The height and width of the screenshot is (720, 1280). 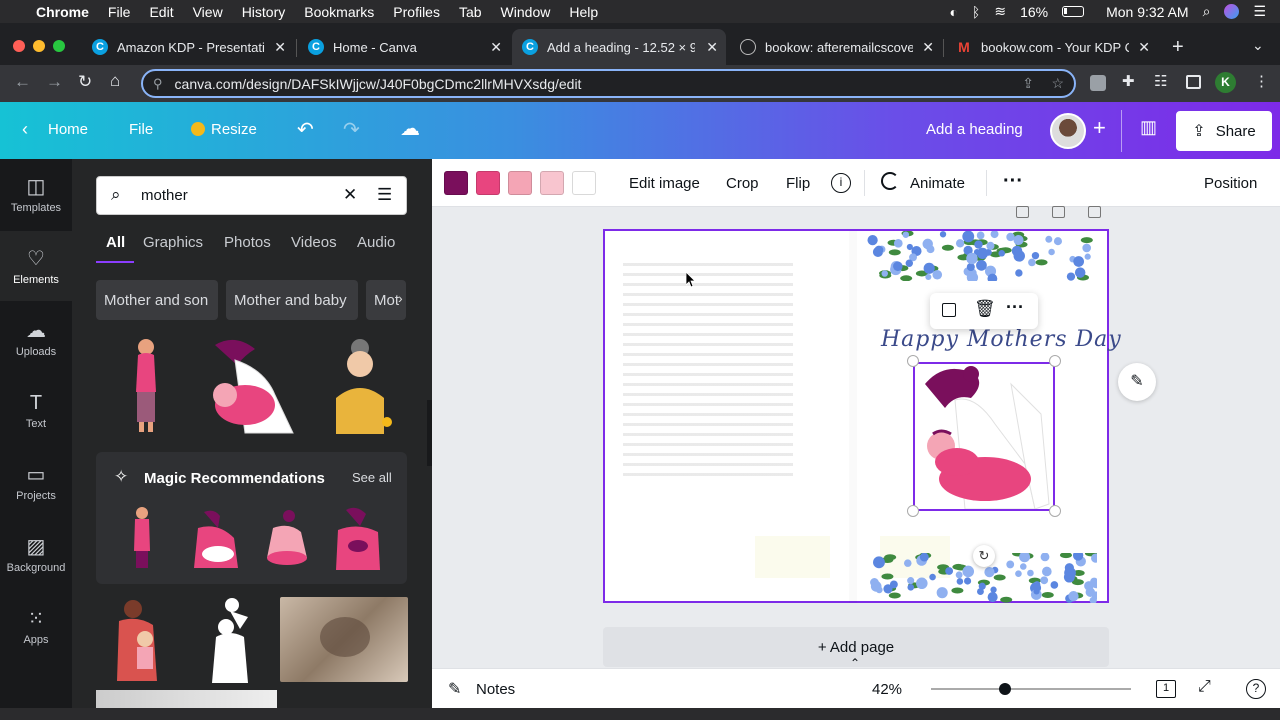 I want to click on rail-apps: ⁙ Apps, so click(x=36, y=626).